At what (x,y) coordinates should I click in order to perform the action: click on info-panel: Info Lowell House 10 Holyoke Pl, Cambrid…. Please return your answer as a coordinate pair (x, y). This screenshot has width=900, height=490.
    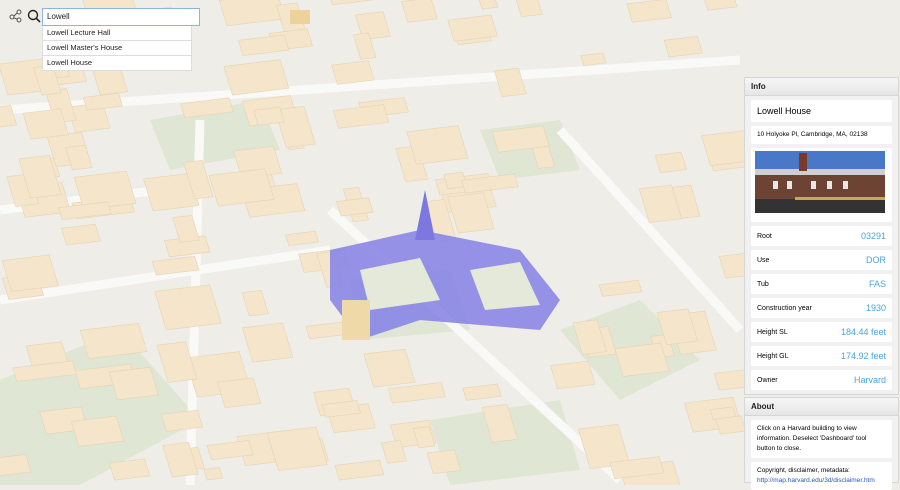
    Looking at the image, I should click on (821, 236).